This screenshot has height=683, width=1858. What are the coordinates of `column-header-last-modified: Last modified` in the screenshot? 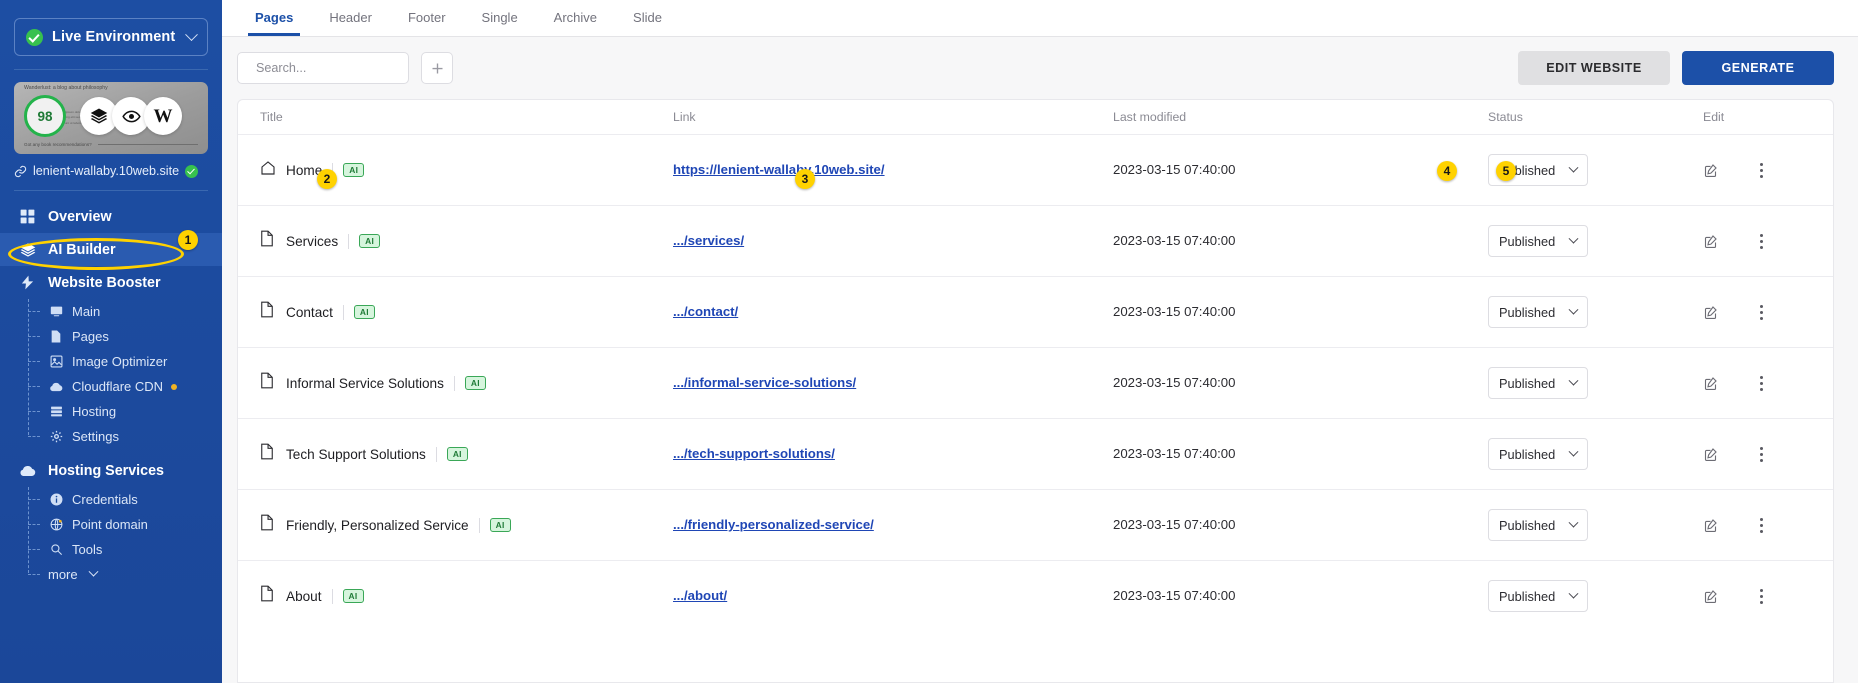 It's located at (1150, 117).